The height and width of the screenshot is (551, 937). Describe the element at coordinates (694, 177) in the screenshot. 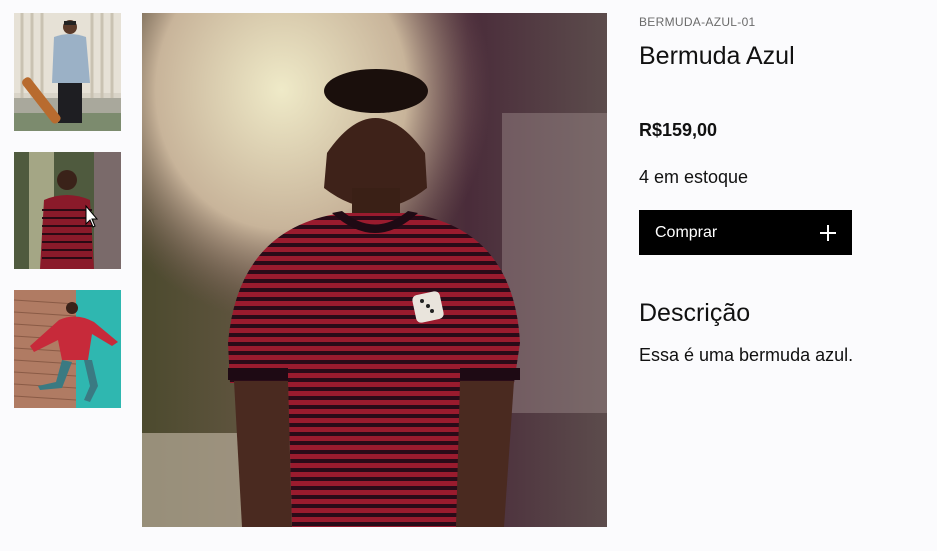

I see `stock-status: 4 em estoque` at that location.